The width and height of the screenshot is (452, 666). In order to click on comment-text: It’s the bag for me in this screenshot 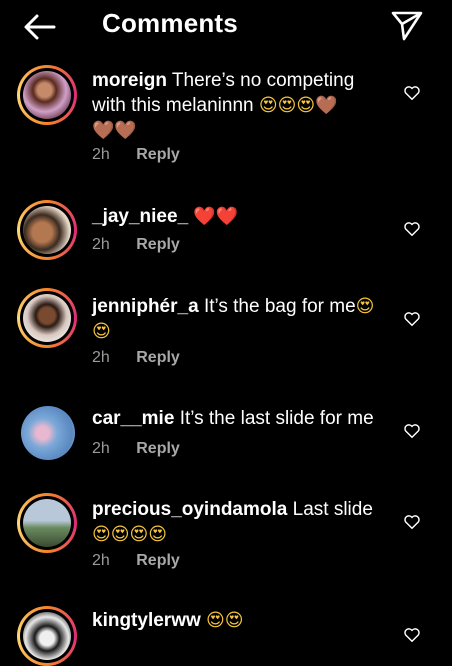, I will do `click(279, 306)`.